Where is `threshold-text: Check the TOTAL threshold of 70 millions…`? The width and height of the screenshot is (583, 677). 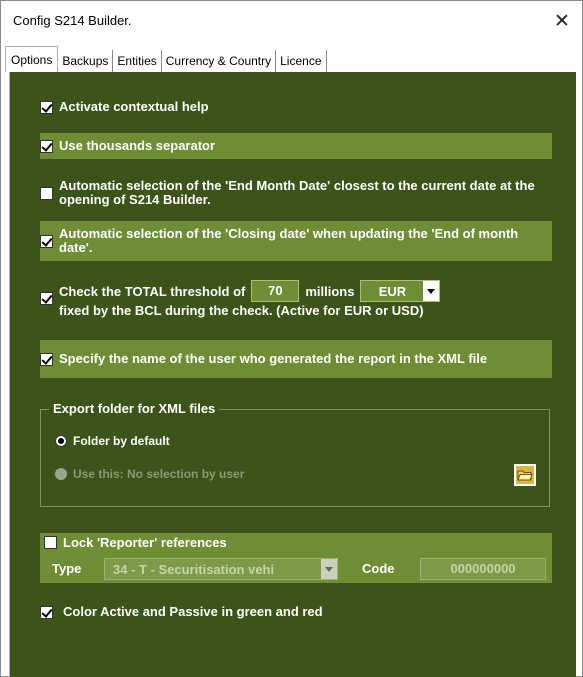
threshold-text: Check the TOTAL threshold of 70 millions… is located at coordinates (250, 298).